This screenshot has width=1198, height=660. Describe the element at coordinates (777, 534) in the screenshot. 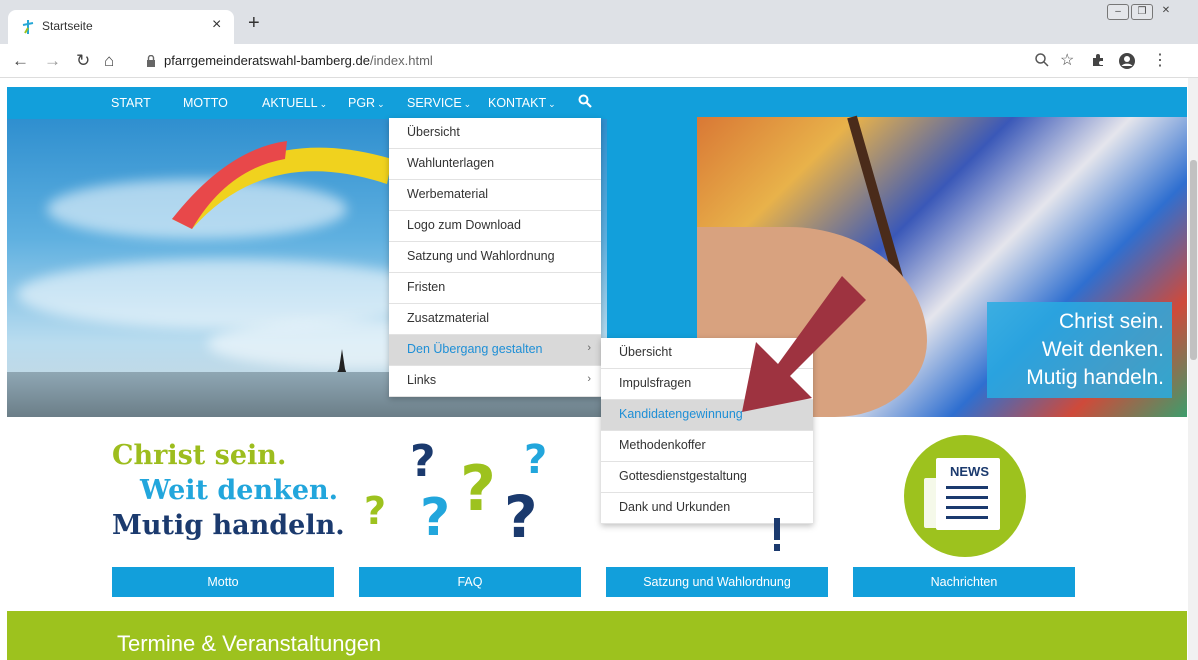

I see `exclamation-icon` at that location.